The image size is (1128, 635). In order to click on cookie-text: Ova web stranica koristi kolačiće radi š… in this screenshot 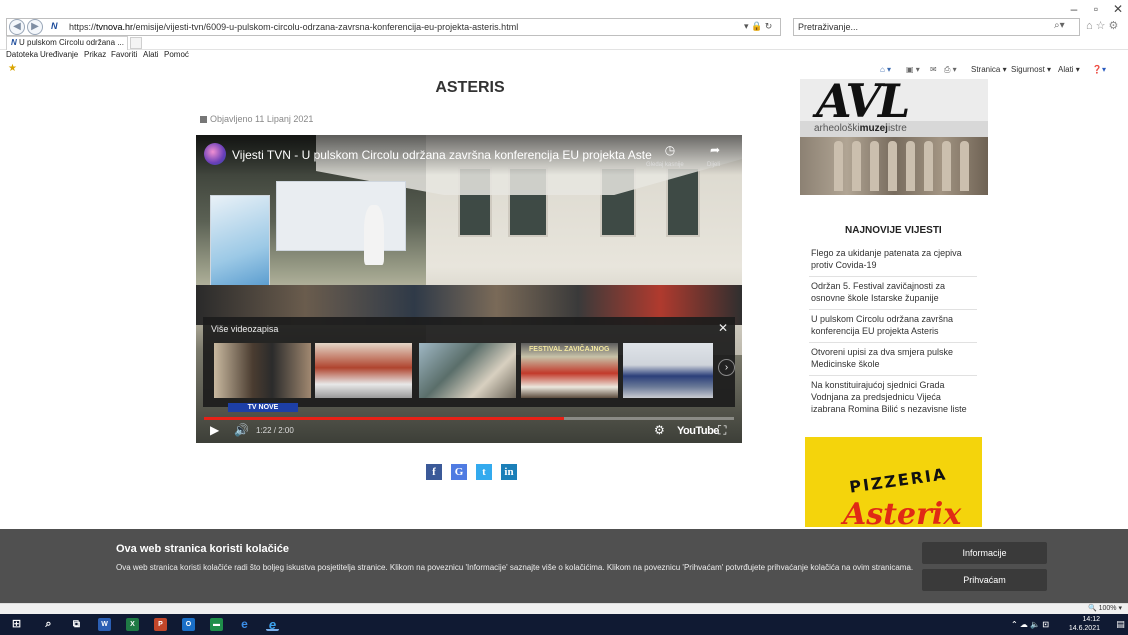, I will do `click(515, 567)`.